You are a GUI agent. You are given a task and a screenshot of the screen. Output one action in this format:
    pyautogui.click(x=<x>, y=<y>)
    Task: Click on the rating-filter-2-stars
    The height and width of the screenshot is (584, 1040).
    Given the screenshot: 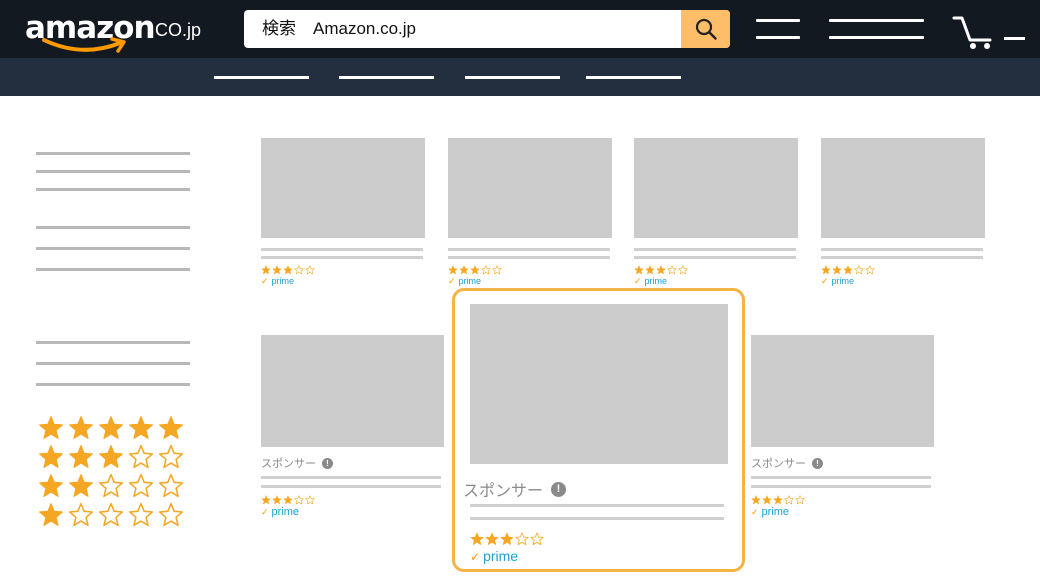 What is the action you would take?
    pyautogui.click(x=113, y=486)
    